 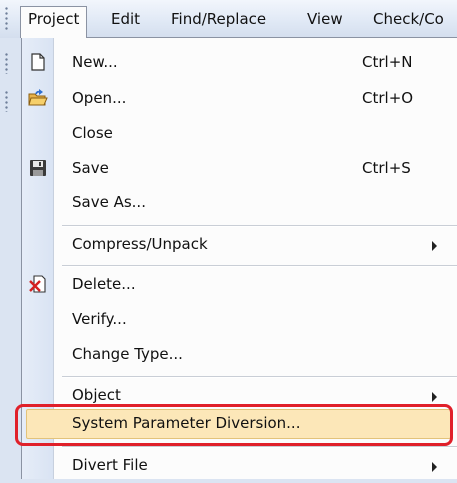 What do you see at coordinates (408, 19) in the screenshot?
I see `menu-check: Check/Co` at bounding box center [408, 19].